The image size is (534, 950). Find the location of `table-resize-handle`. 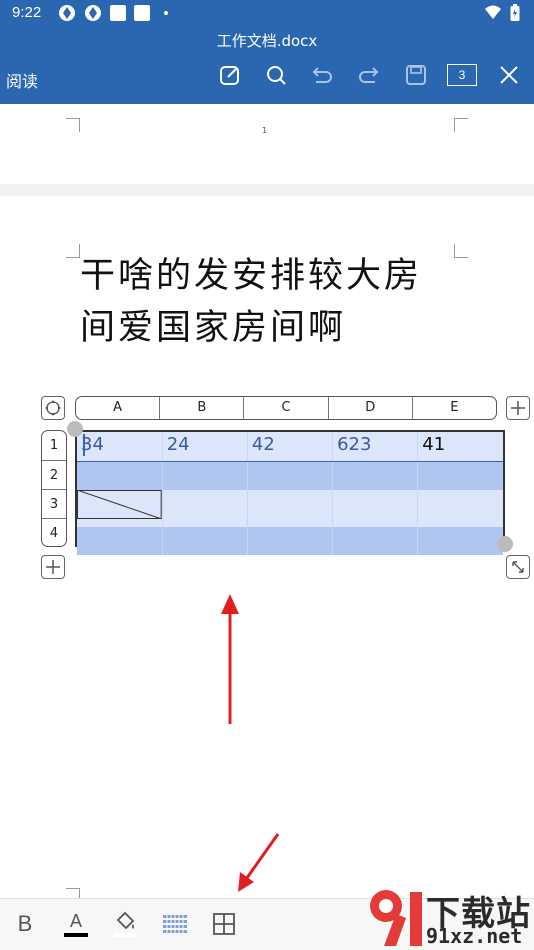

table-resize-handle is located at coordinates (518, 567).